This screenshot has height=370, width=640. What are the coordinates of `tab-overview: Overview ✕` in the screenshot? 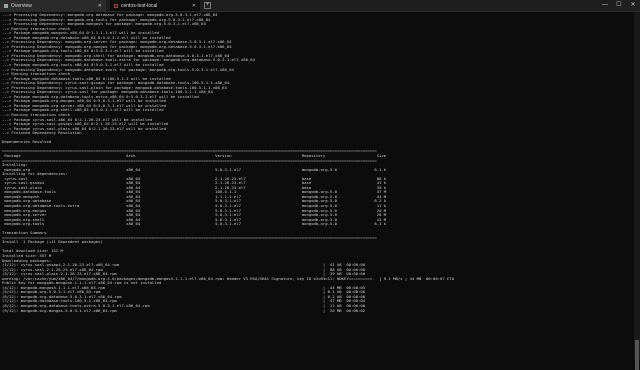 It's located at (53, 5).